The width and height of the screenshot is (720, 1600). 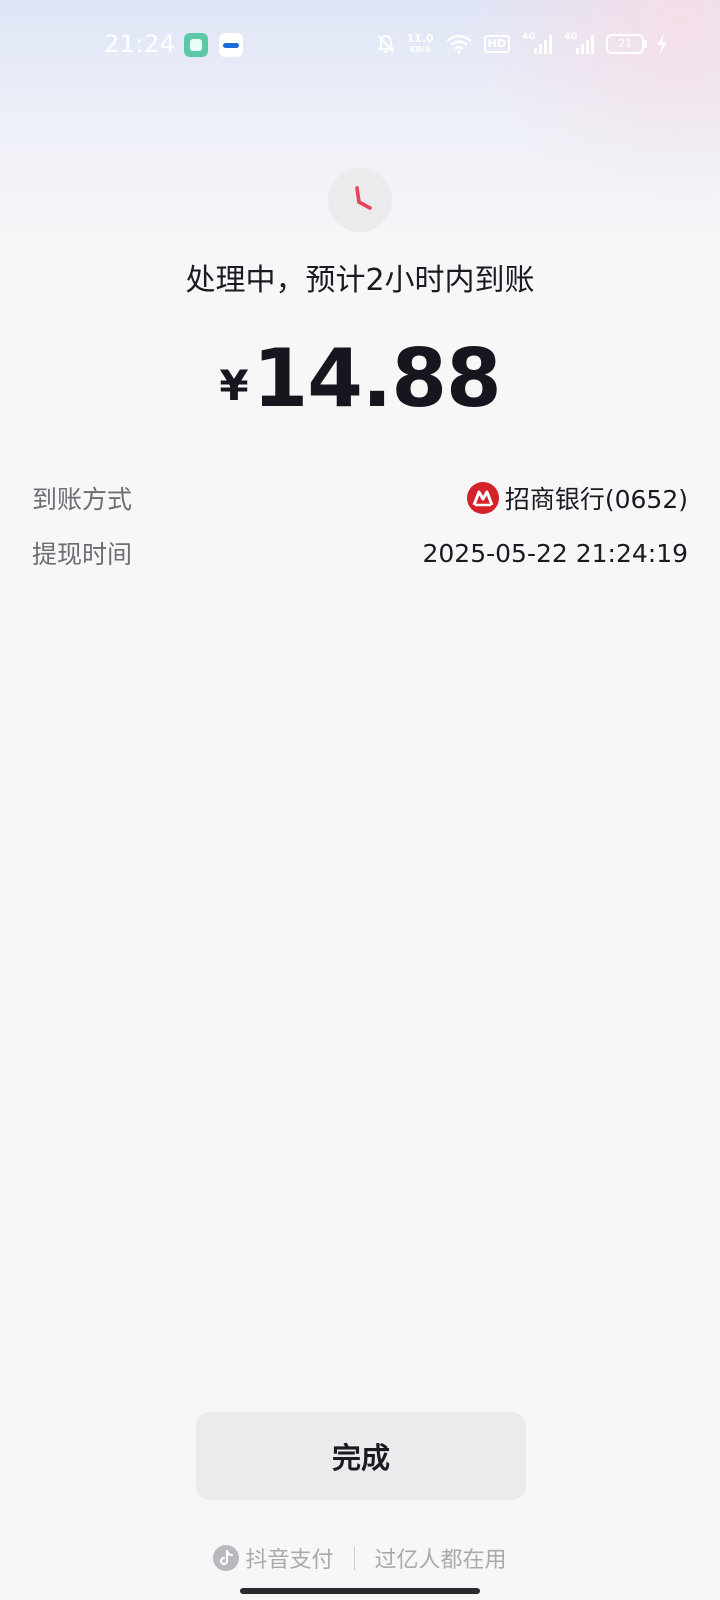 What do you see at coordinates (360, 200) in the screenshot?
I see `clock-icon` at bounding box center [360, 200].